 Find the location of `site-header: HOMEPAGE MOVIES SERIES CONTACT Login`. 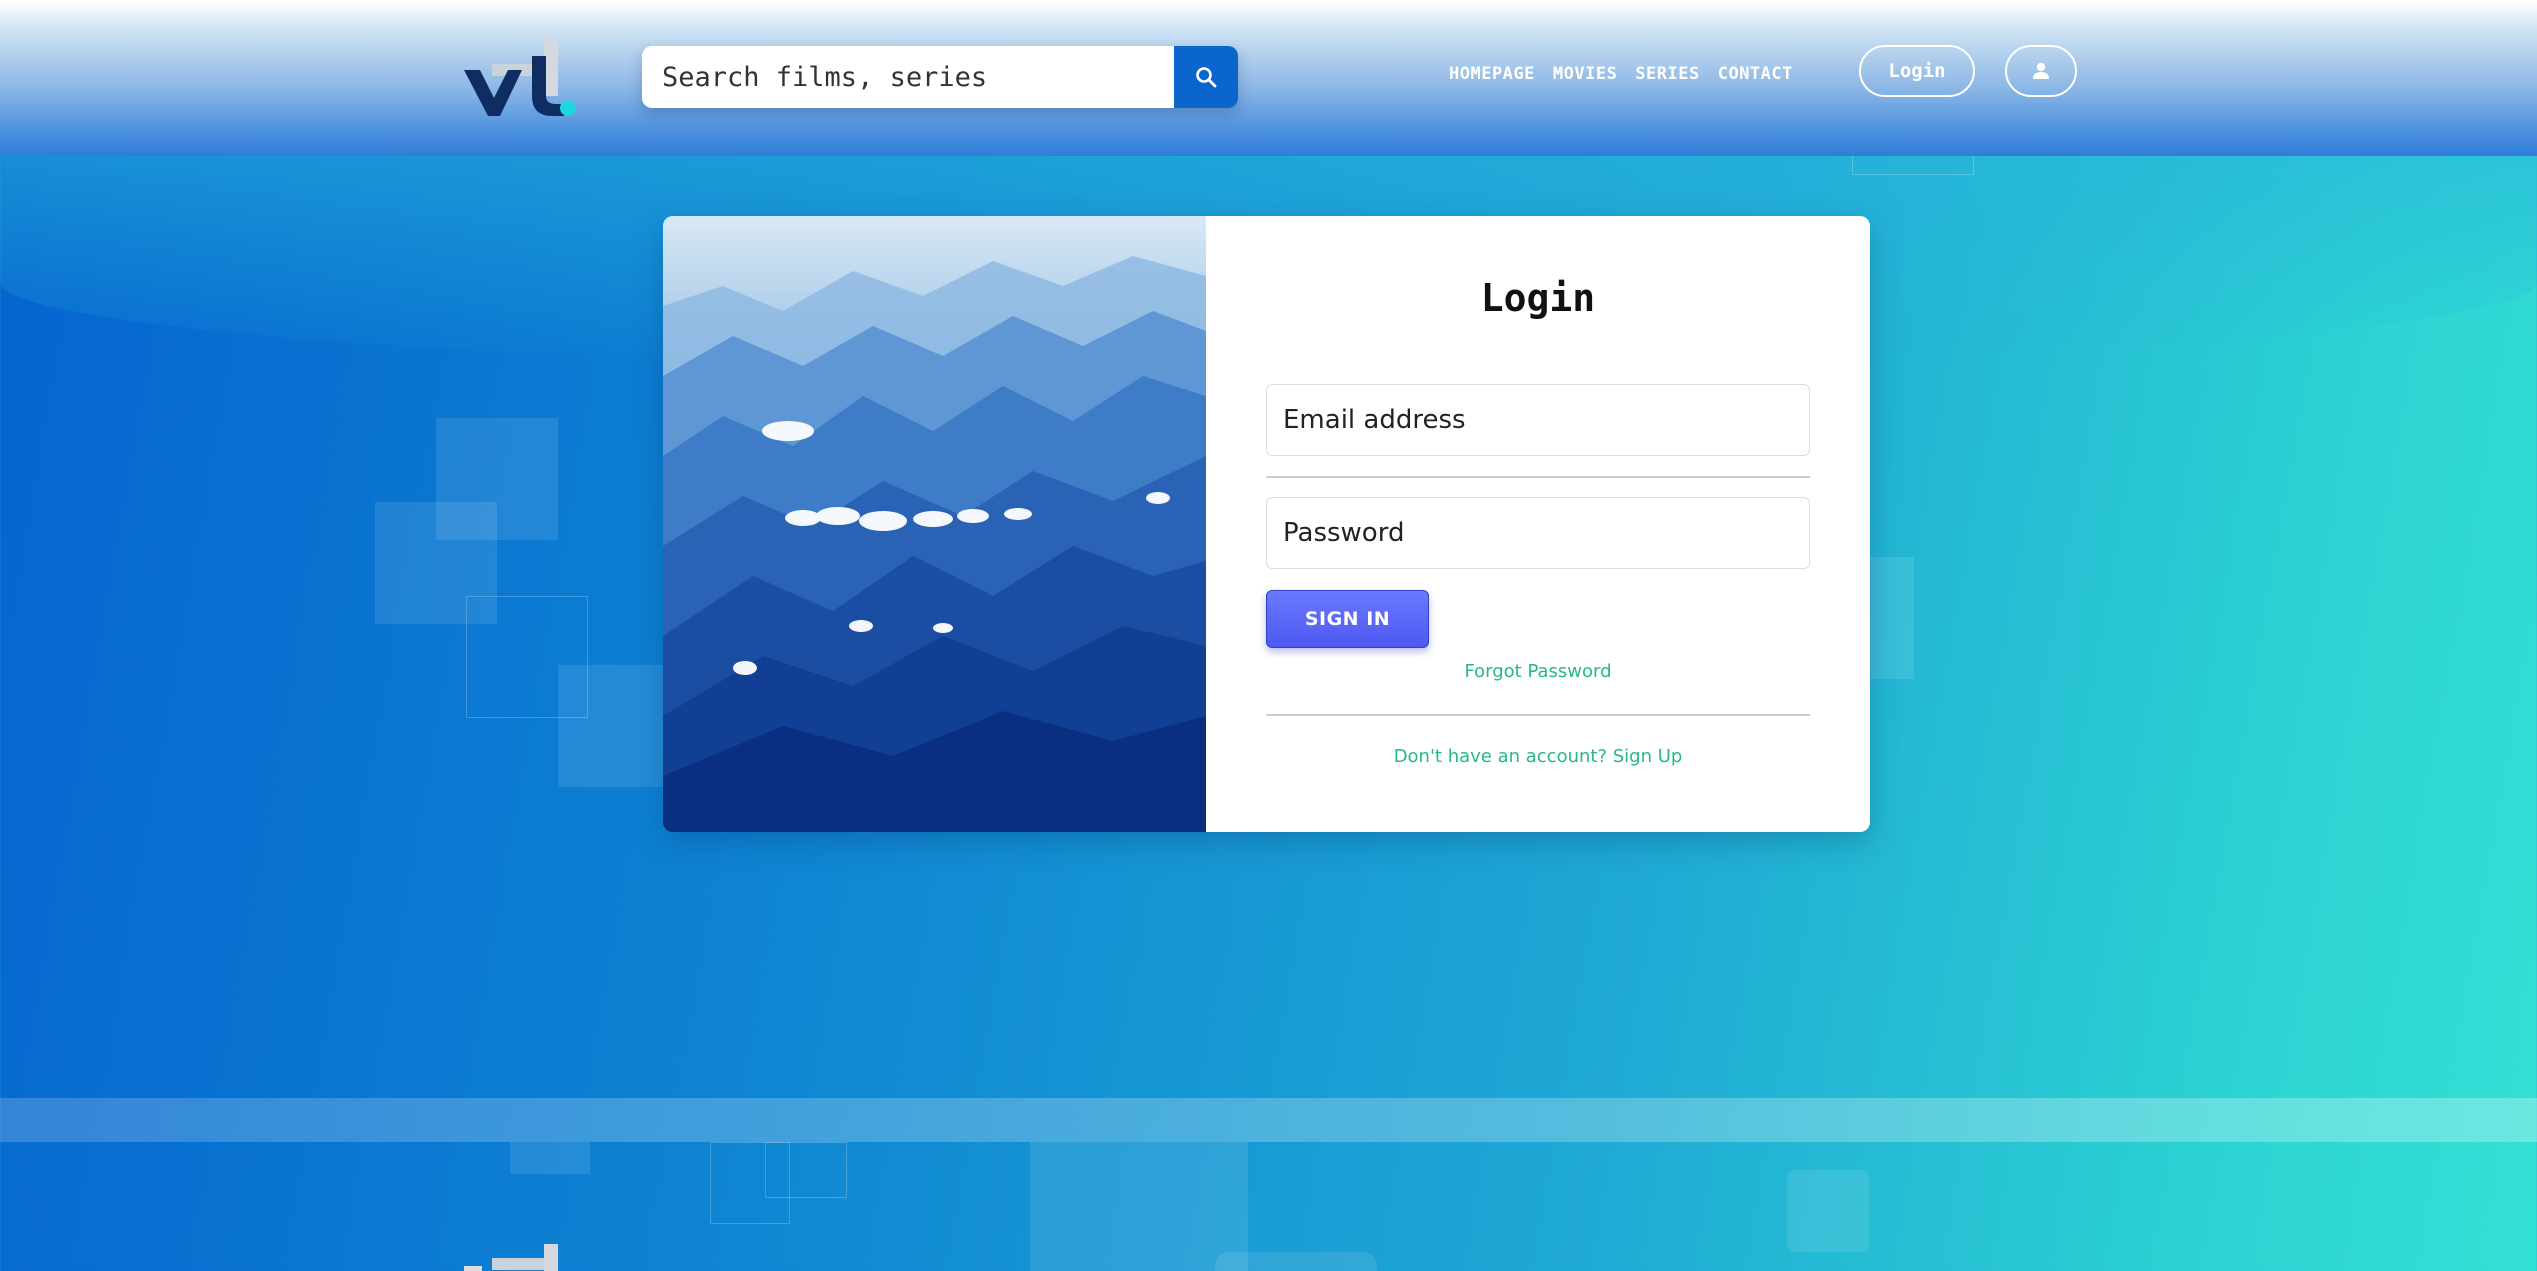

site-header: HOMEPAGE MOVIES SERIES CONTACT Login is located at coordinates (1268, 78).